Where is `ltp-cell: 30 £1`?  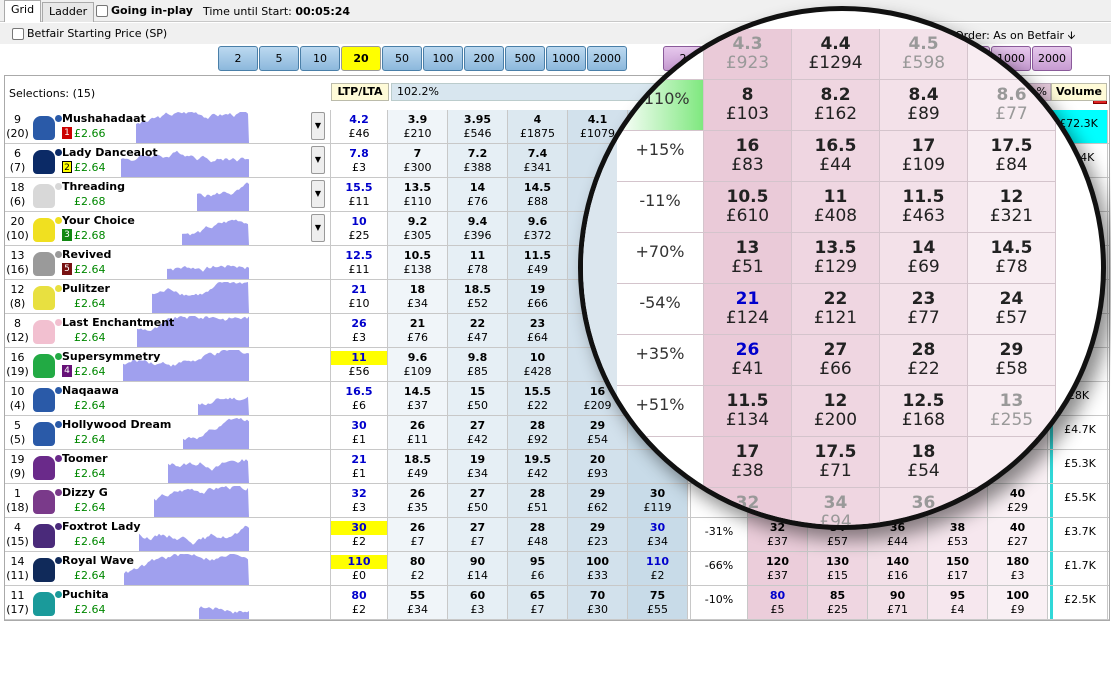 ltp-cell: 30 £1 is located at coordinates (359, 432).